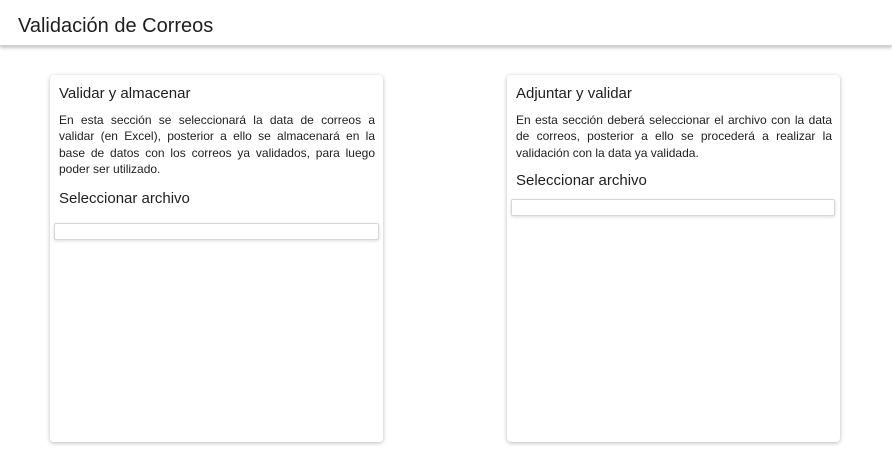 The image size is (892, 468). Describe the element at coordinates (116, 26) in the screenshot. I see `page-title: Validación de Correos` at that location.